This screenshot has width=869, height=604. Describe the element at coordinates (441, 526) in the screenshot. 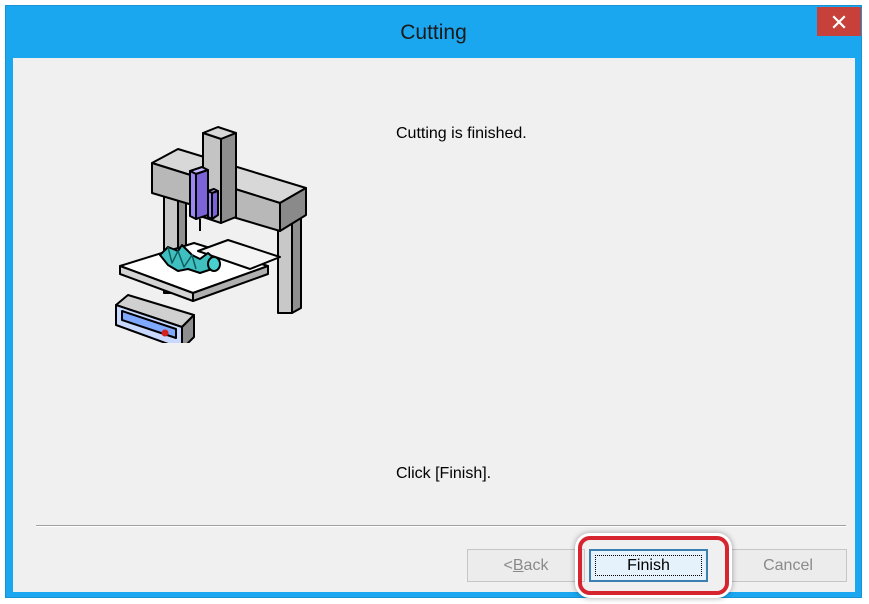

I see `divider` at that location.